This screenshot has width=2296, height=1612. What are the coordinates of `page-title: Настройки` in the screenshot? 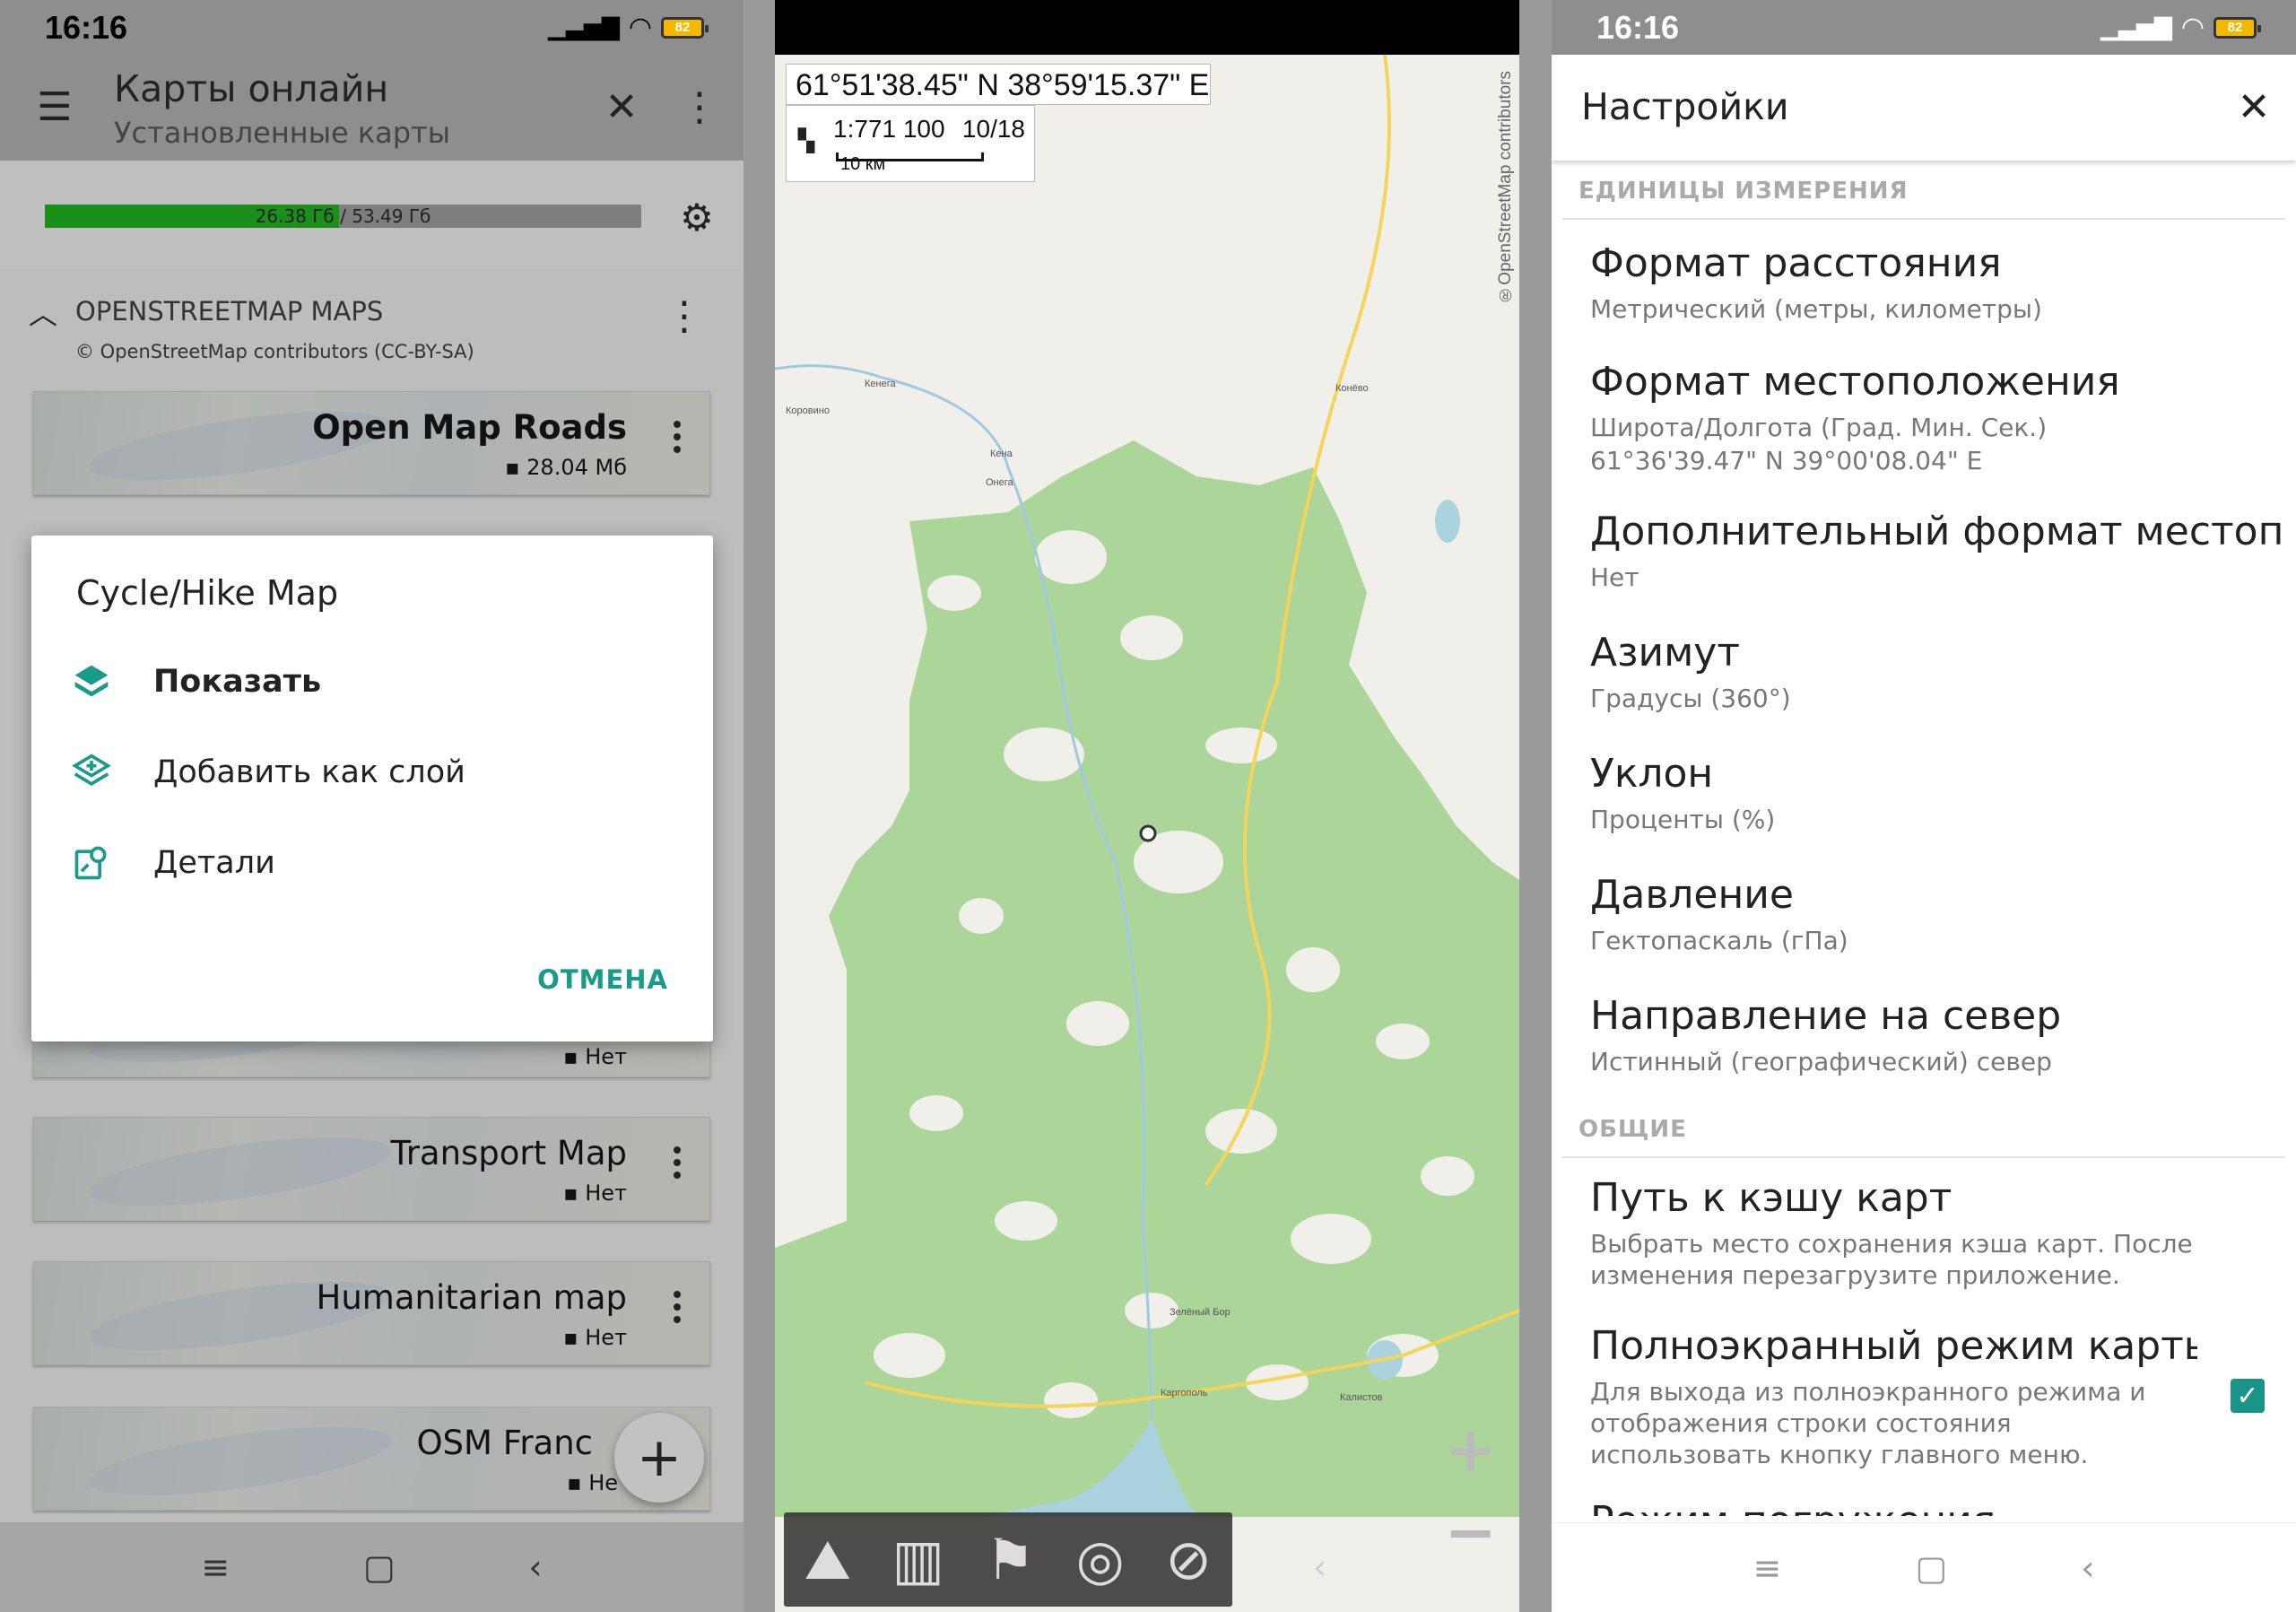 It's located at (1685, 106).